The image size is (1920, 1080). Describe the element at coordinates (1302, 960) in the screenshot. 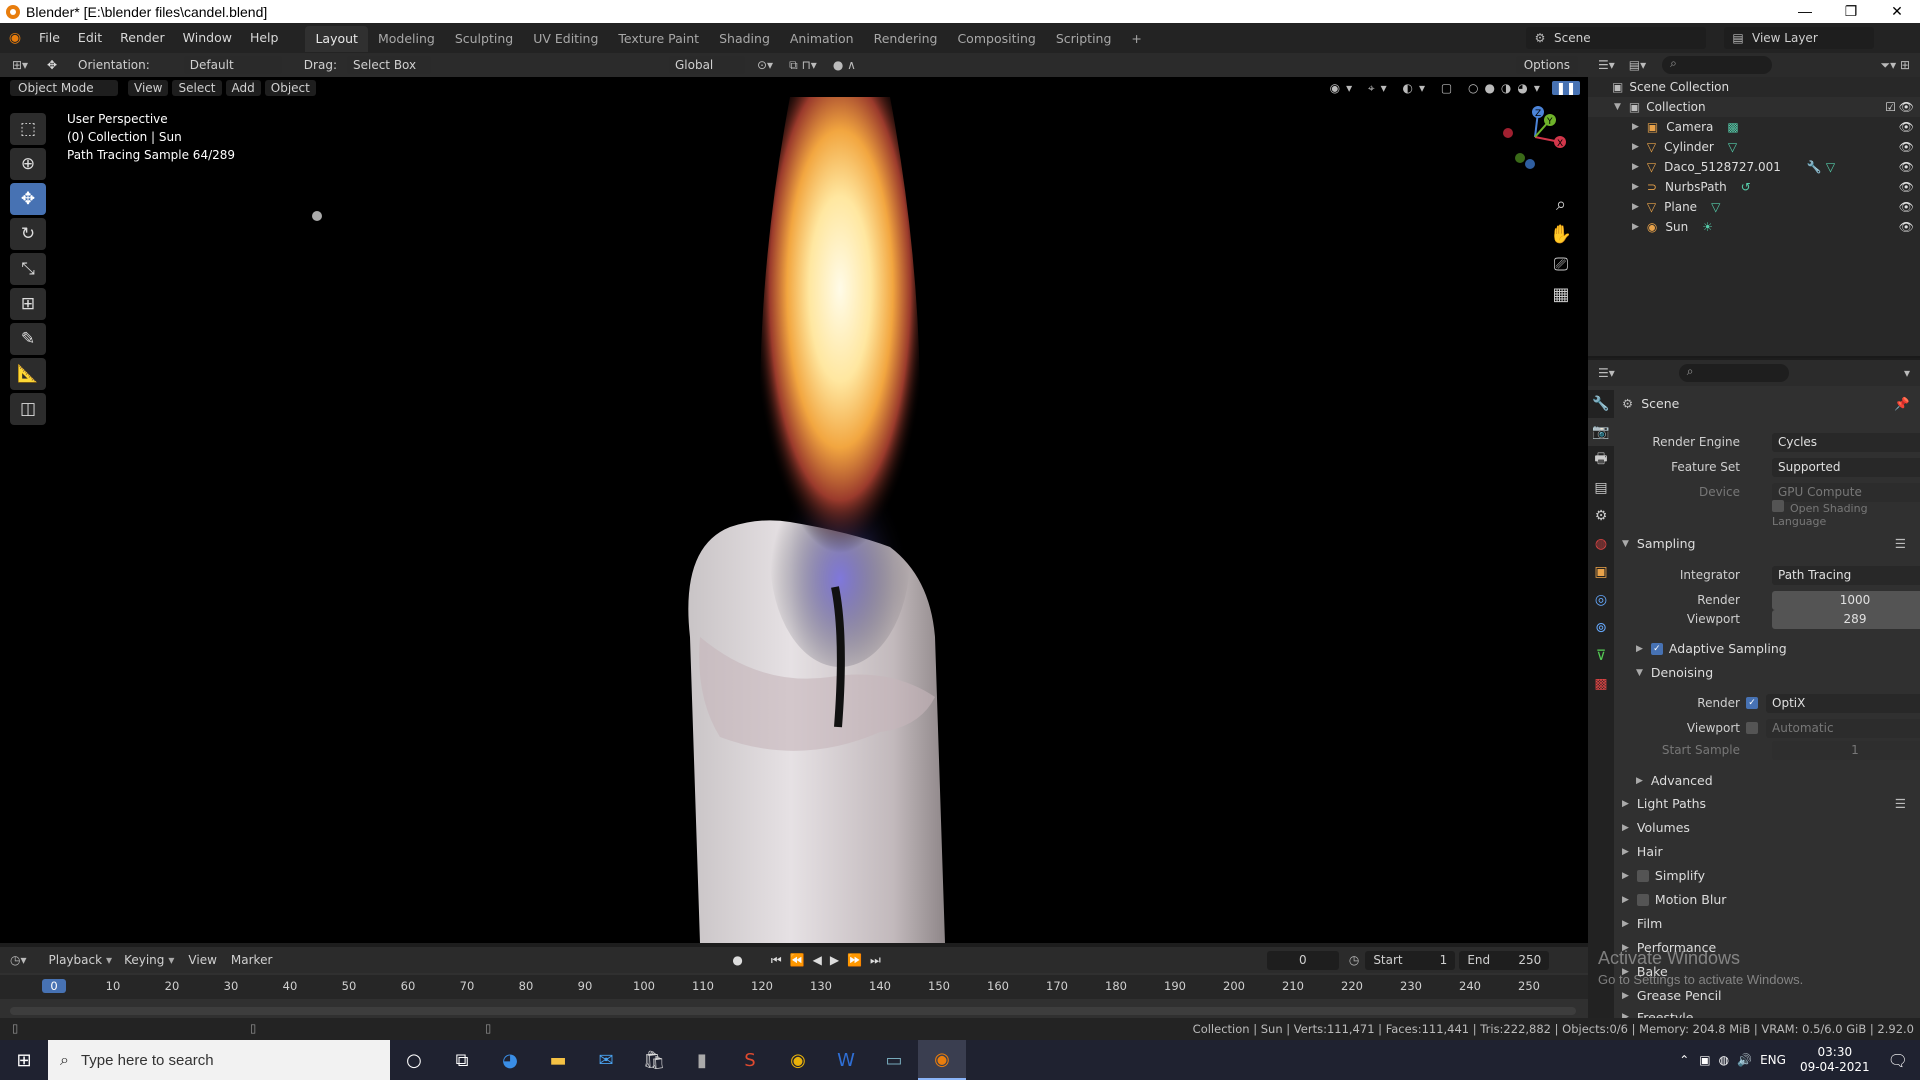

I see `current-frame-field: 0` at that location.